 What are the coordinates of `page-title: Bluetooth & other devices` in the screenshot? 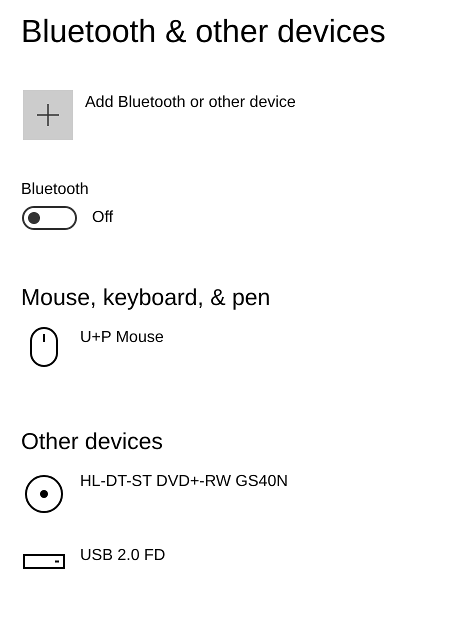 It's located at (204, 31).